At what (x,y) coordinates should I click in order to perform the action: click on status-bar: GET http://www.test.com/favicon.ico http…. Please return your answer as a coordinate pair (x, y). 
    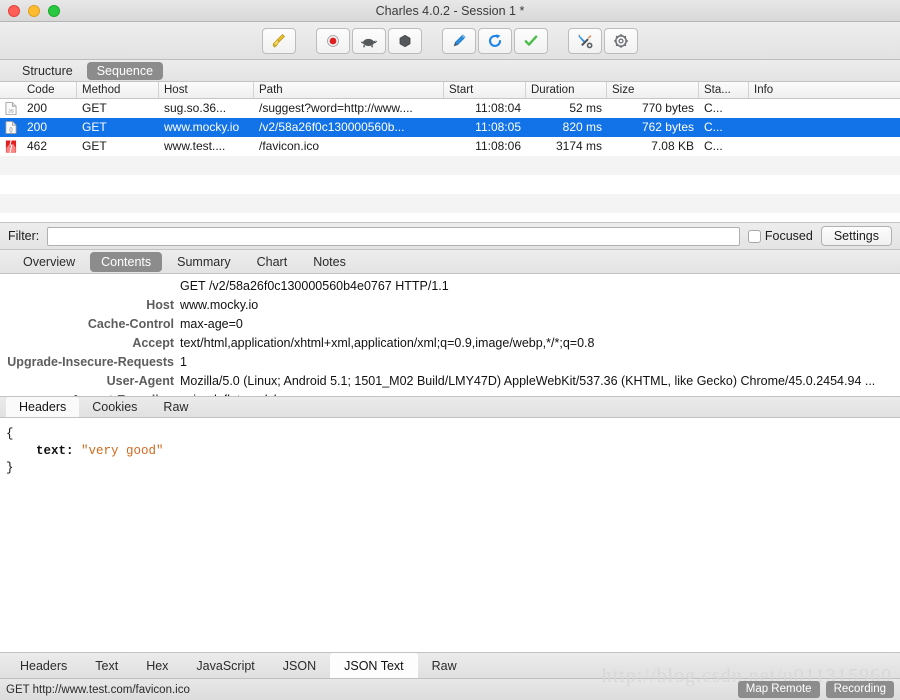
    Looking at the image, I should click on (450, 682).